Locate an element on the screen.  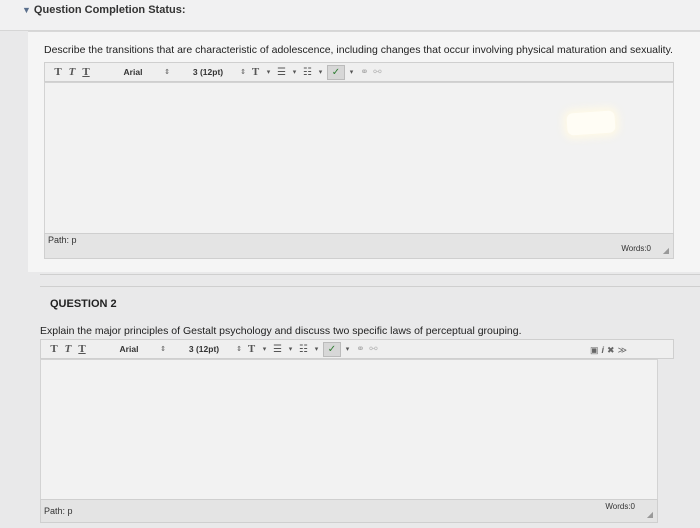
question-2-heading: QUESTION 2 is located at coordinates (83, 304).